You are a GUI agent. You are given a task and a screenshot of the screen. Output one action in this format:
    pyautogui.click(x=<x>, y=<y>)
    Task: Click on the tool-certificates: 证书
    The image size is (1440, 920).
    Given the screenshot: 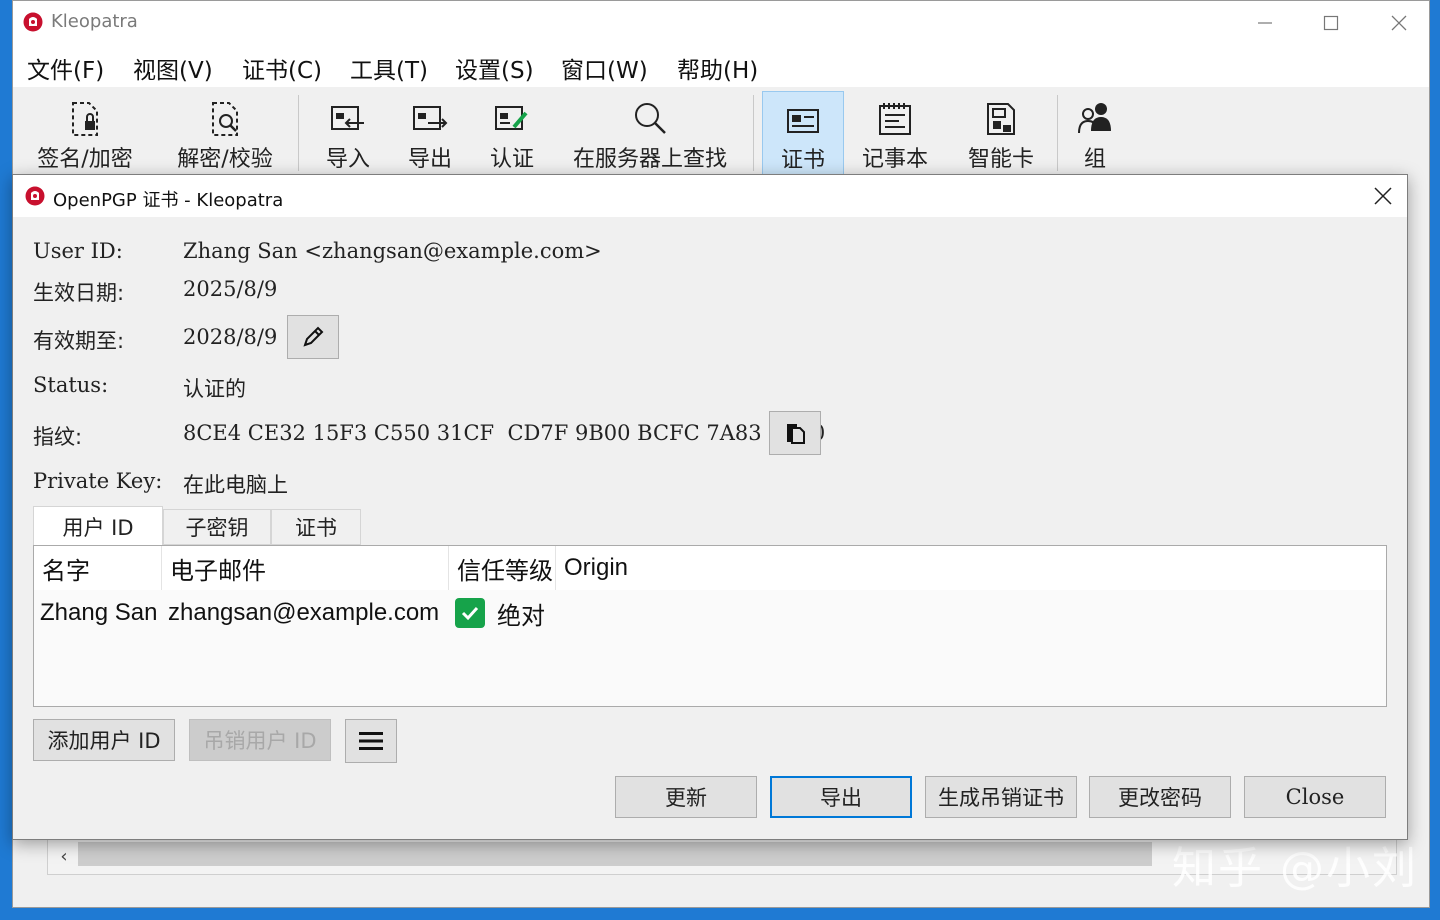 What is the action you would take?
    pyautogui.click(x=803, y=133)
    